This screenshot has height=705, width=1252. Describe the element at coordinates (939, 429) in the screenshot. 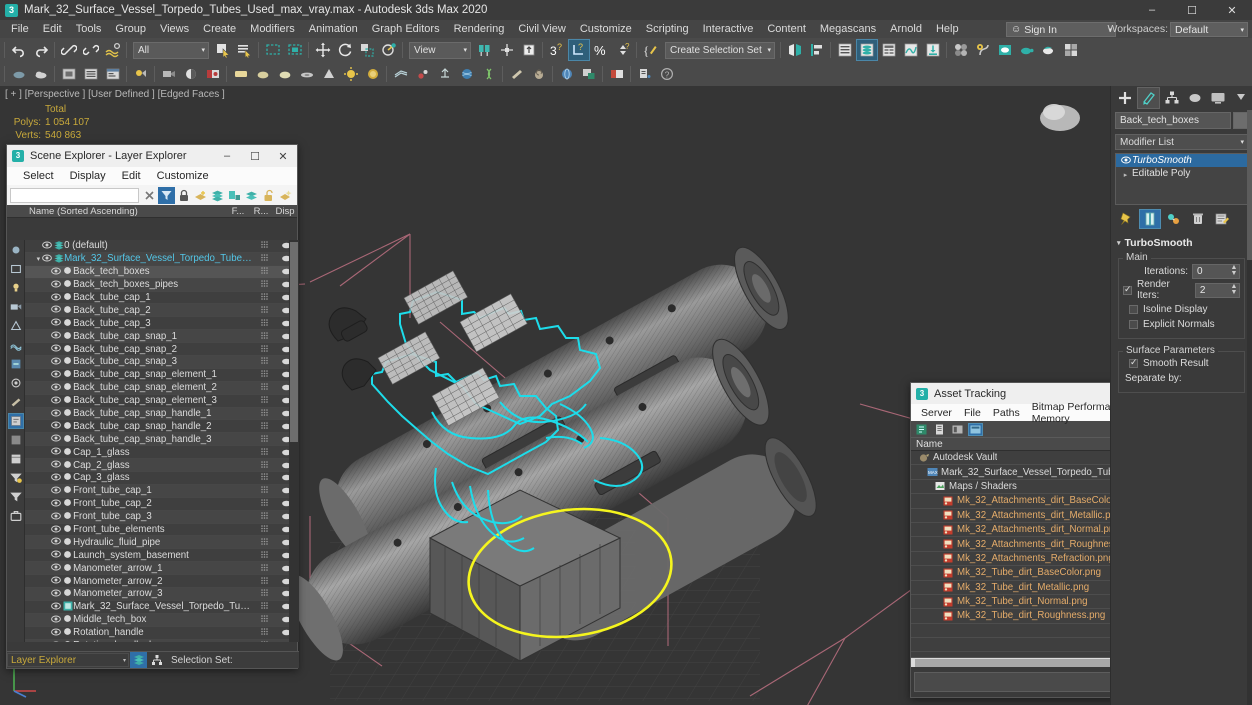

I see `list-view-icon` at that location.